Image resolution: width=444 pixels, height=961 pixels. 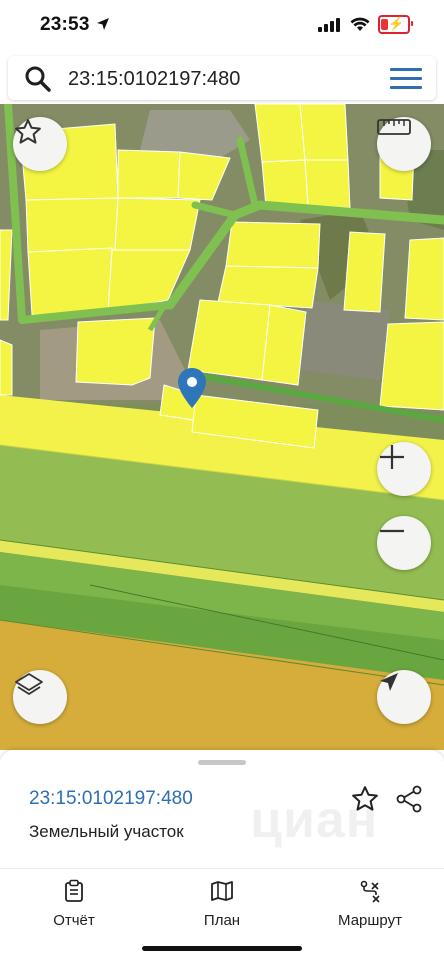 I want to click on tab-report-label: Отчёт, so click(x=74, y=920).